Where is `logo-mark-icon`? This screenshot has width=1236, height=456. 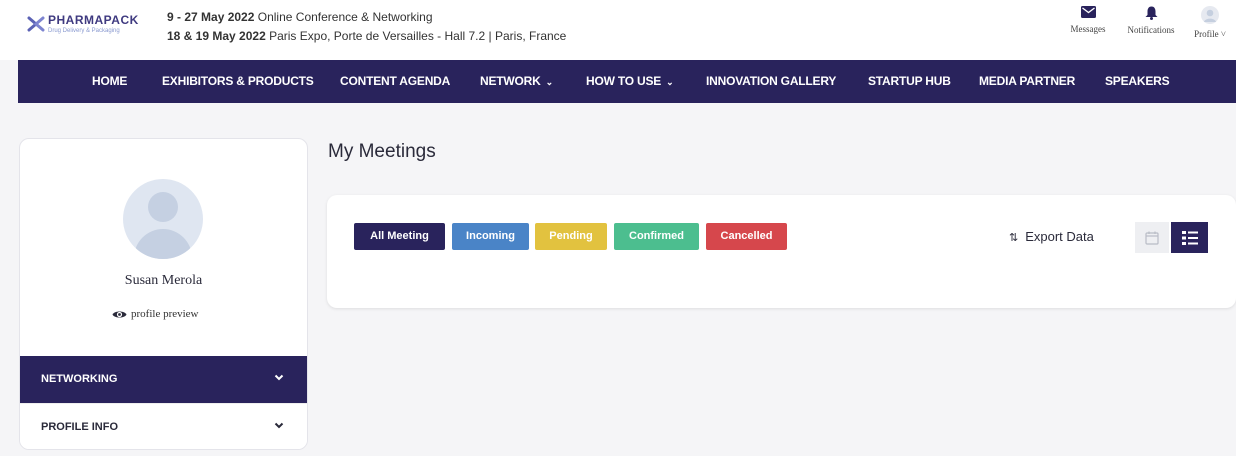
logo-mark-icon is located at coordinates (36, 24).